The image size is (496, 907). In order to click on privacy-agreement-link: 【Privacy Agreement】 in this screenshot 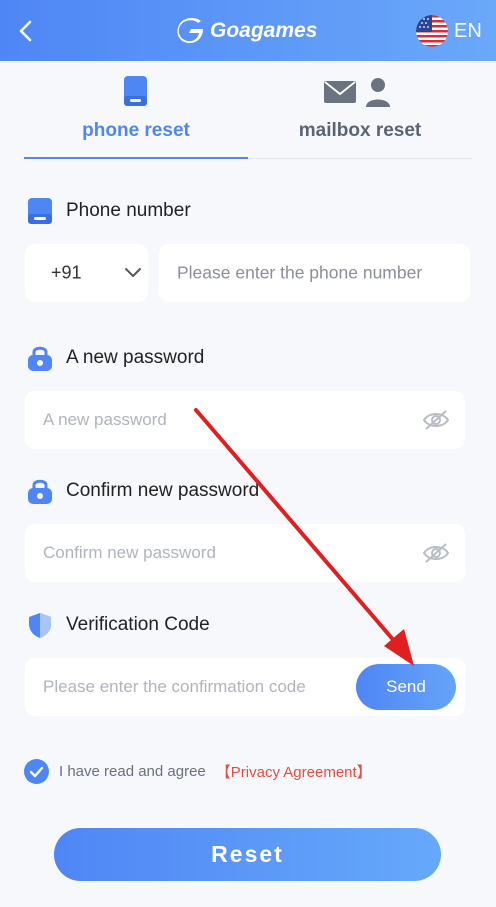, I will do `click(294, 771)`.